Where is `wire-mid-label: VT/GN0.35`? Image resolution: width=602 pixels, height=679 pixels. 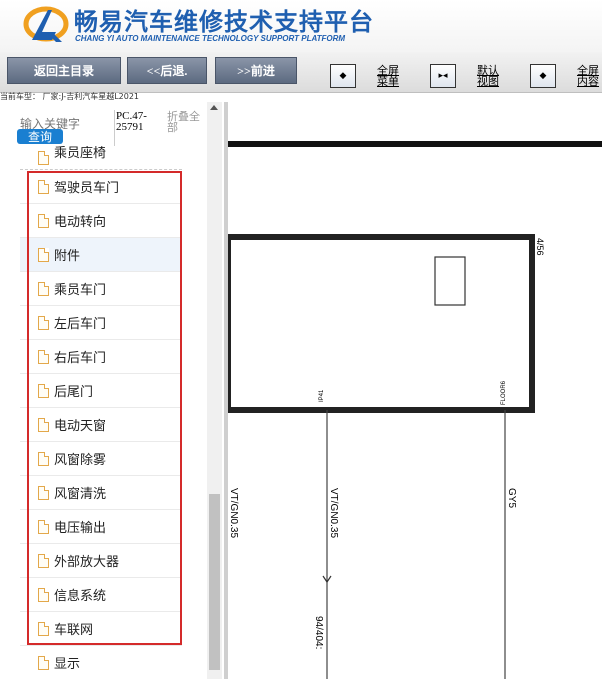 wire-mid-label: VT/GN0.35 is located at coordinates (333, 513).